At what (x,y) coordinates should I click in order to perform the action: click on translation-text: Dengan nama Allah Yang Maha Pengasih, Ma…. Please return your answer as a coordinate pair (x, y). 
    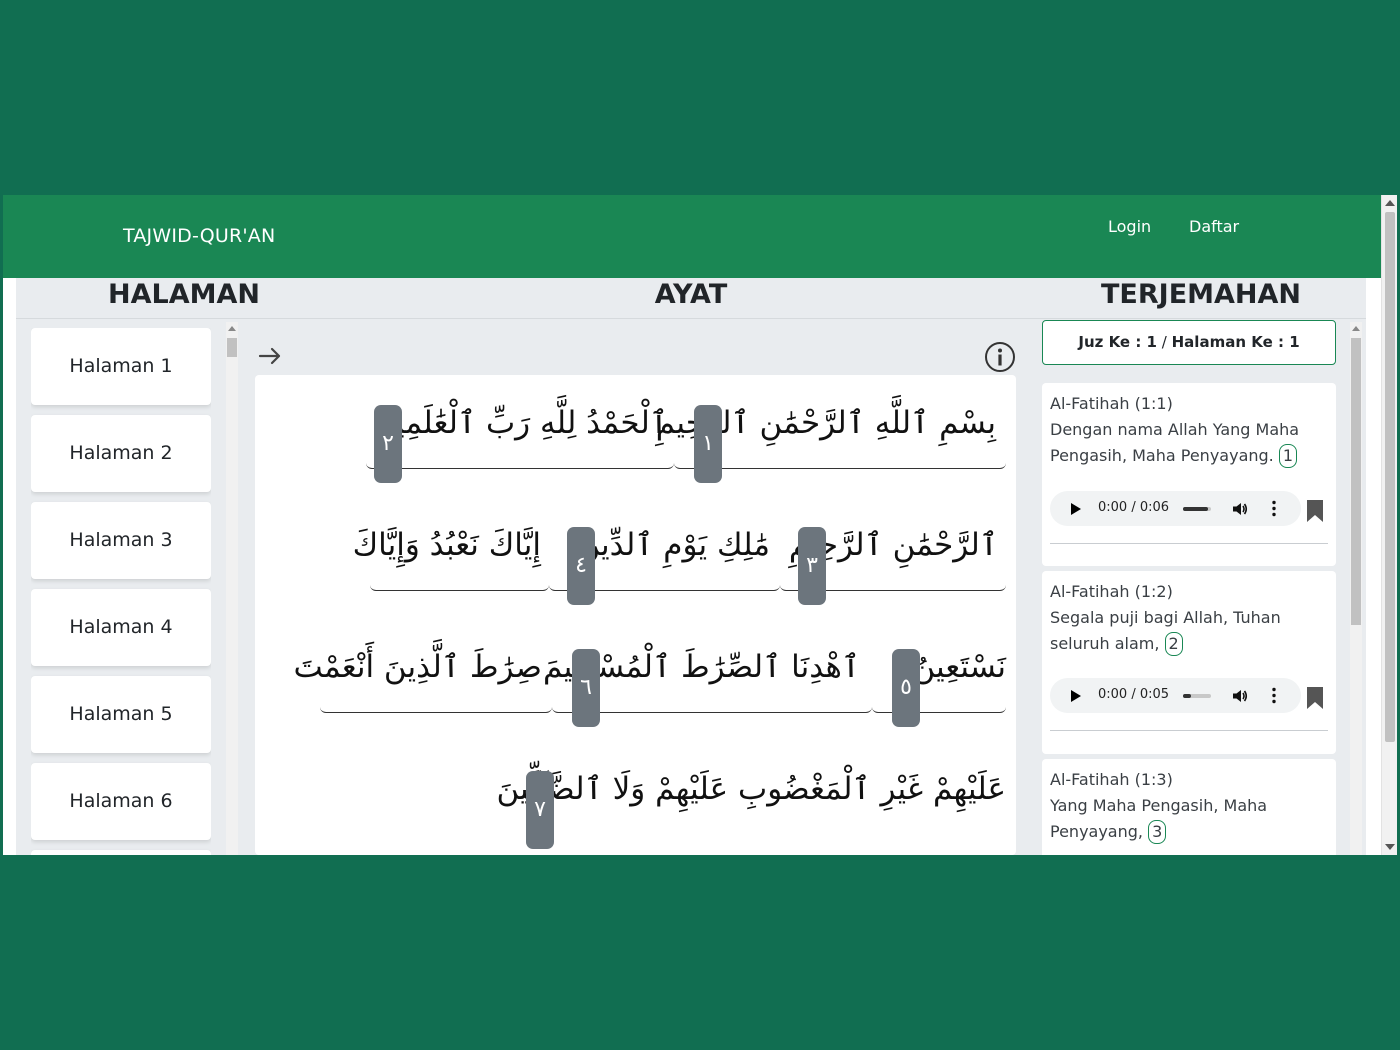
    Looking at the image, I should click on (1175, 442).